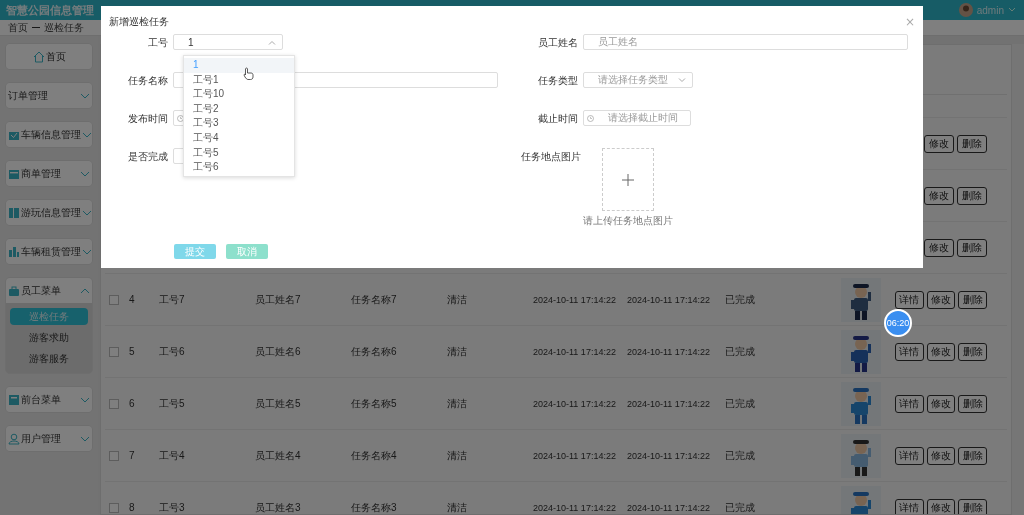  I want to click on table-cell: 员工姓名3, so click(278, 507).